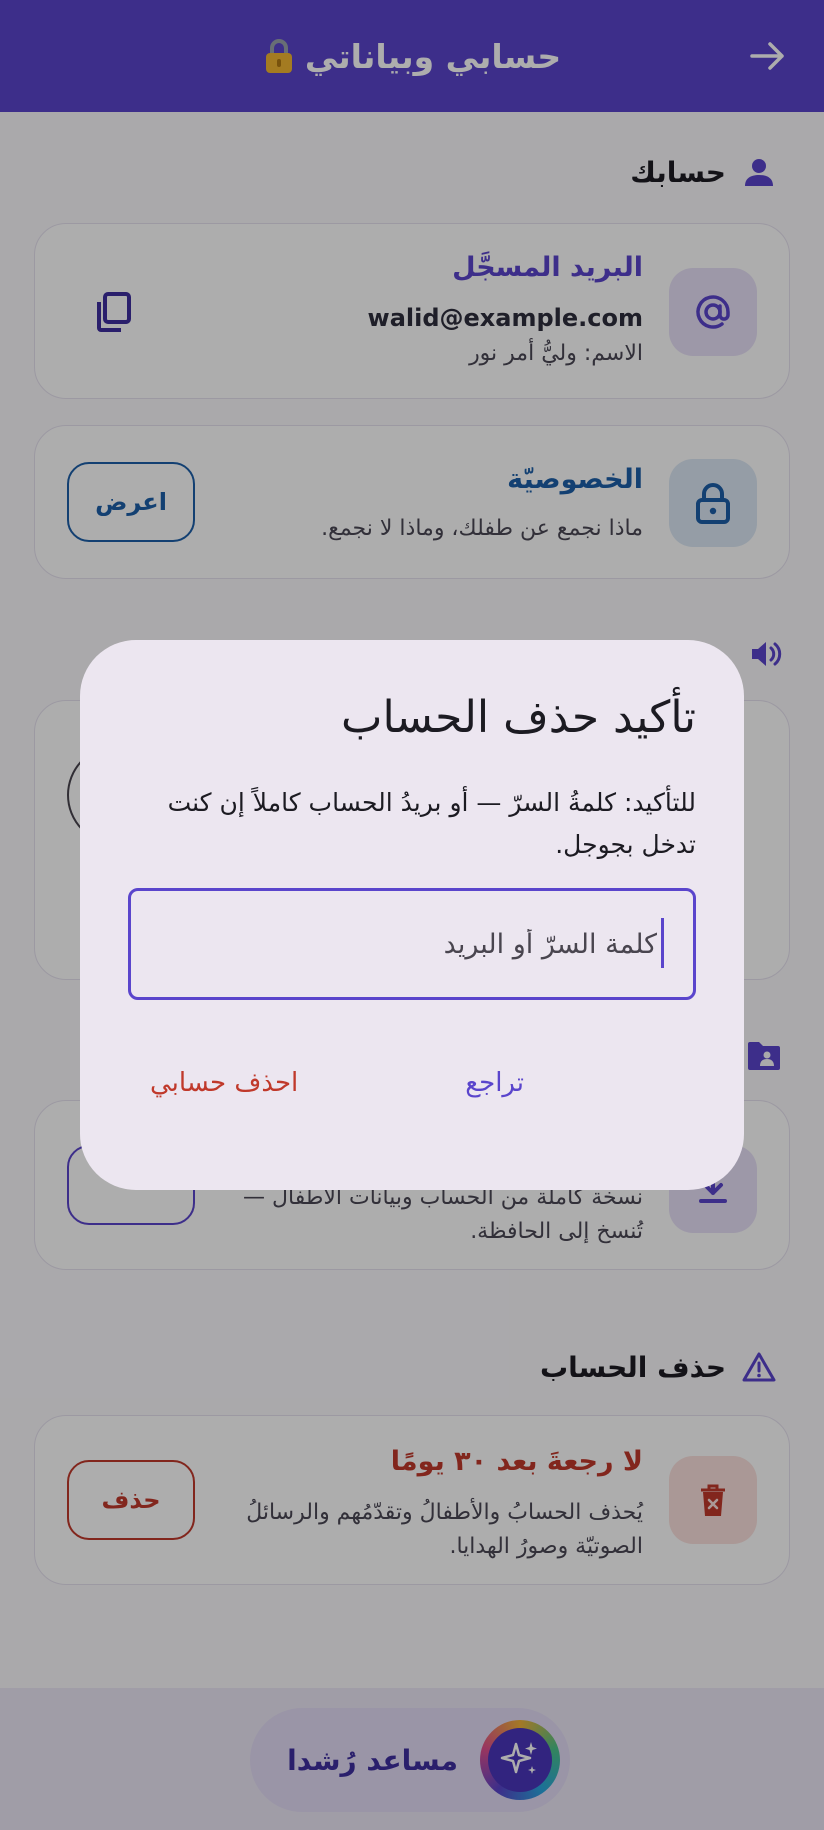 Image resolution: width=824 pixels, height=1830 pixels. What do you see at coordinates (412, 944) in the screenshot?
I see `password-or-email-input` at bounding box center [412, 944].